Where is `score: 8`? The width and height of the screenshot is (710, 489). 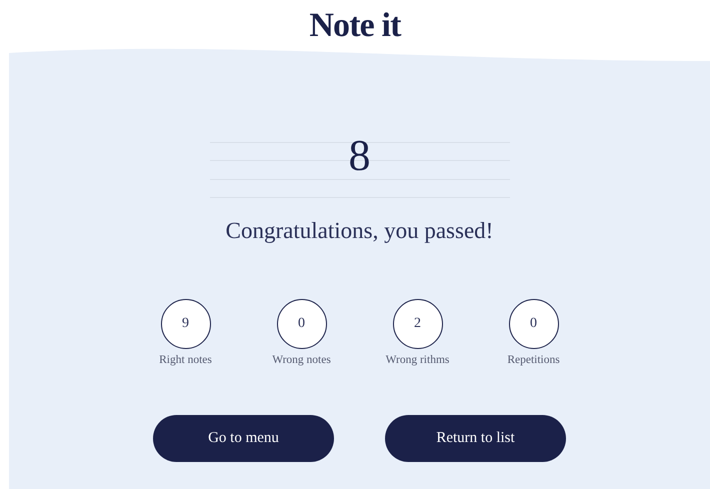 score: 8 is located at coordinates (359, 156).